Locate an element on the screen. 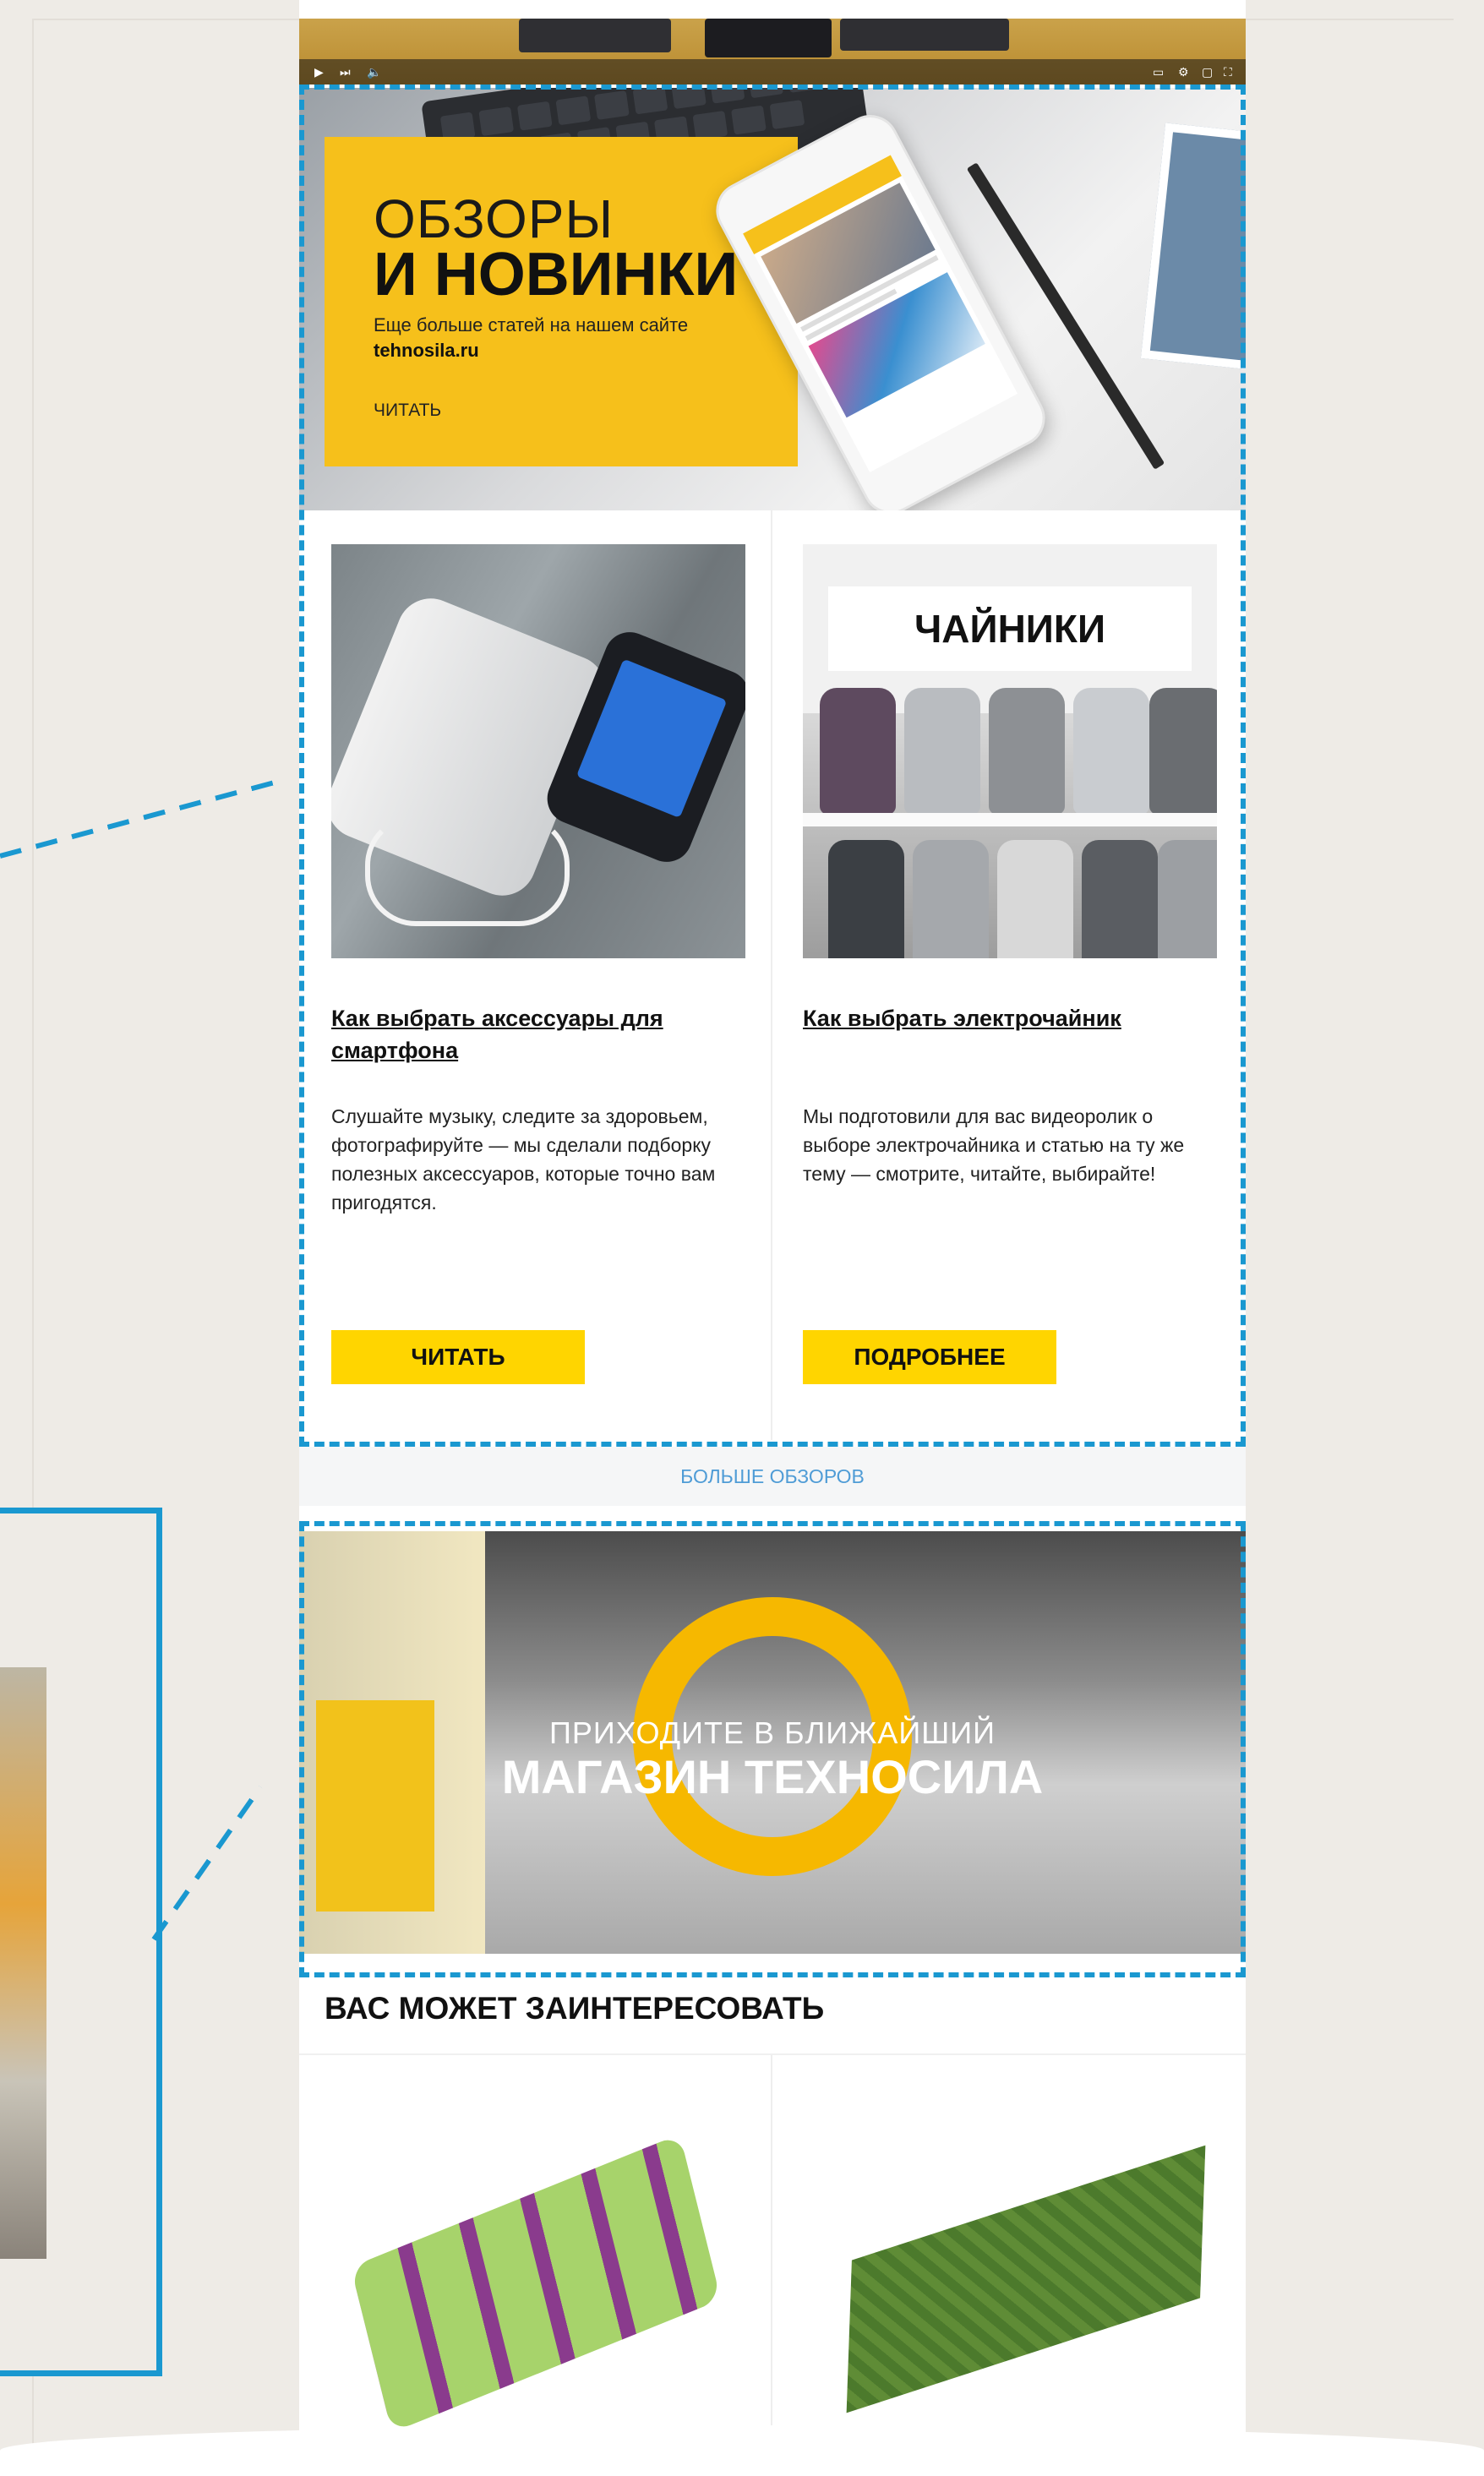 The image size is (1484, 2476). product-image-green-mat is located at coordinates (1026, 2279).